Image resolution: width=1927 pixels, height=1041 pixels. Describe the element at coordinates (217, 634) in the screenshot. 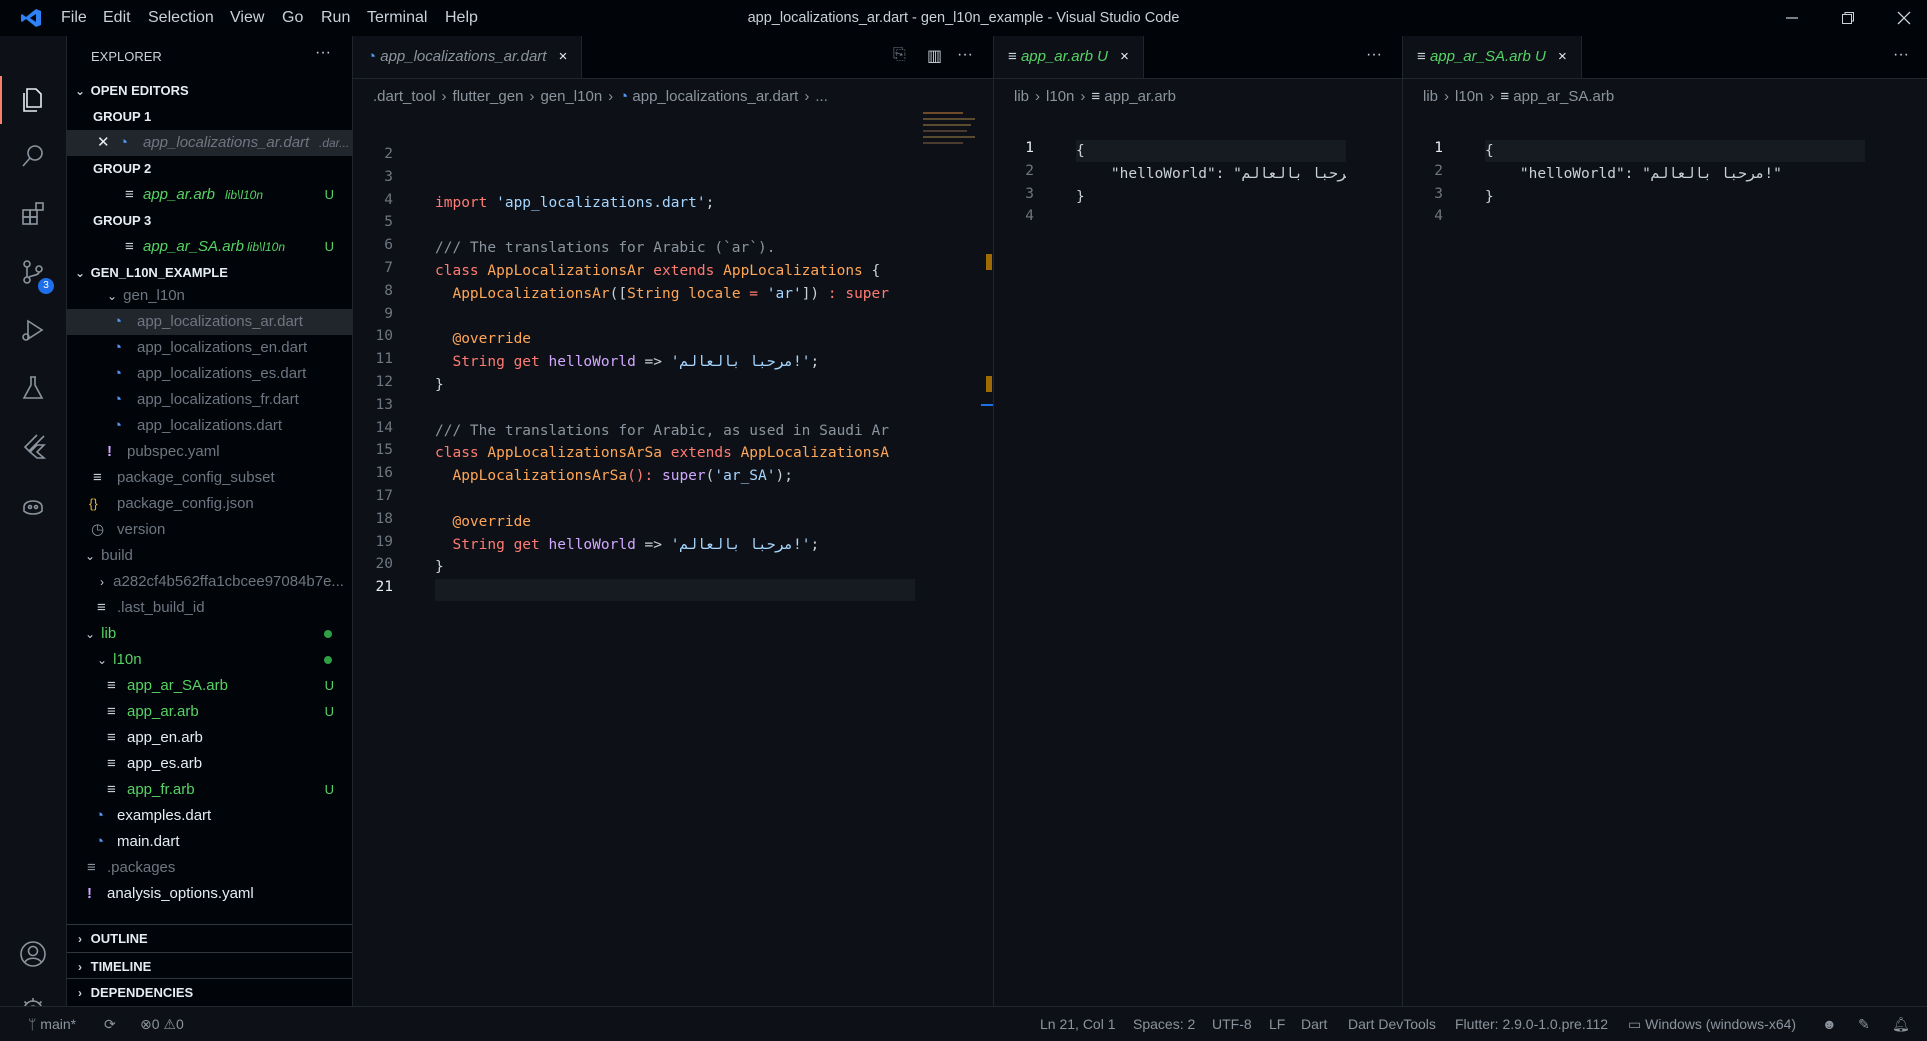

I see `tree-folder-lib: ⌄ lib` at that location.